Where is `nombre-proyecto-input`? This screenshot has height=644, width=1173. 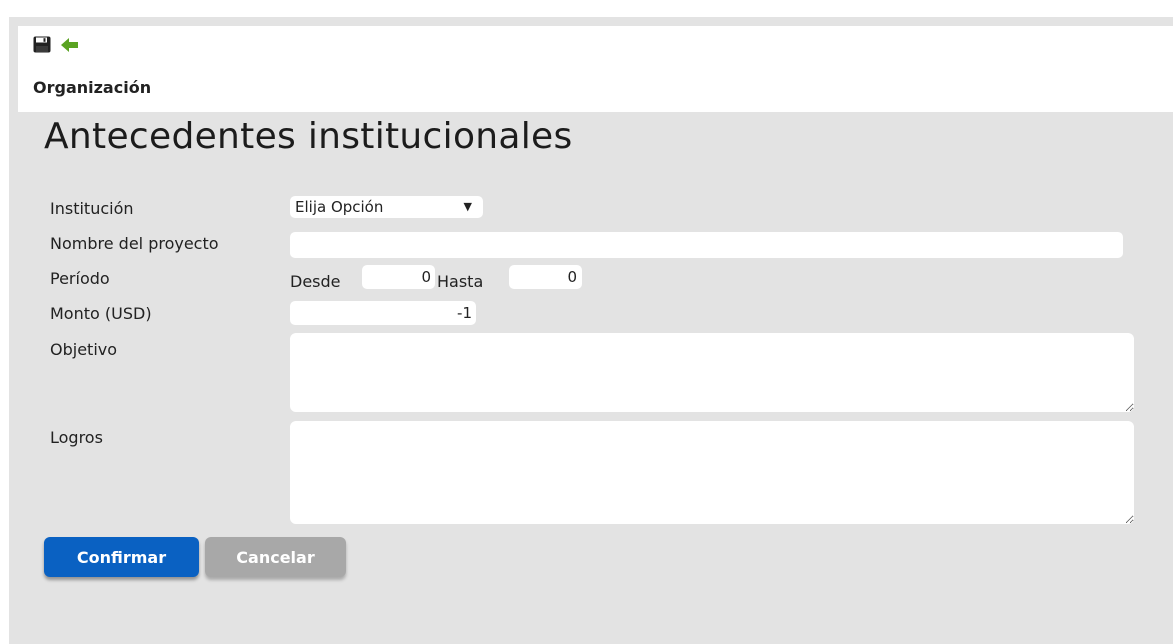
nombre-proyecto-input is located at coordinates (706, 245).